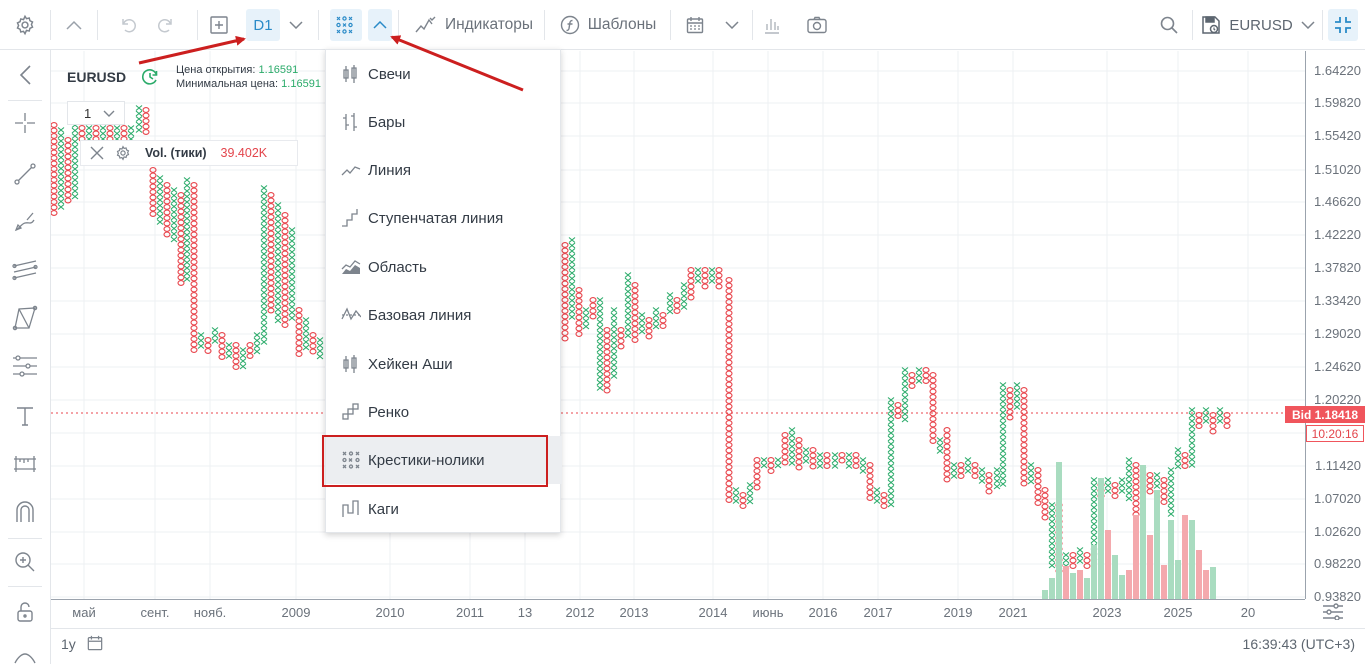  What do you see at coordinates (68, 644) in the screenshot?
I see `range-button: 1y` at bounding box center [68, 644].